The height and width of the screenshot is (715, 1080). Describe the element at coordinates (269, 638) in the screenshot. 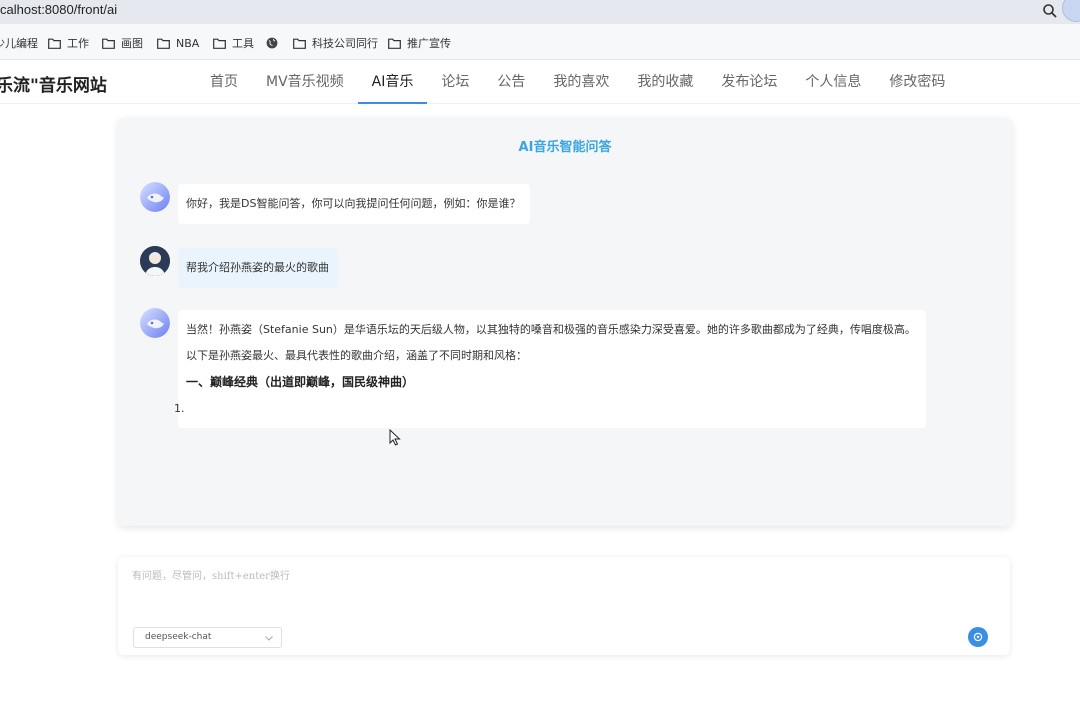

I see `chevron-down-icon` at that location.